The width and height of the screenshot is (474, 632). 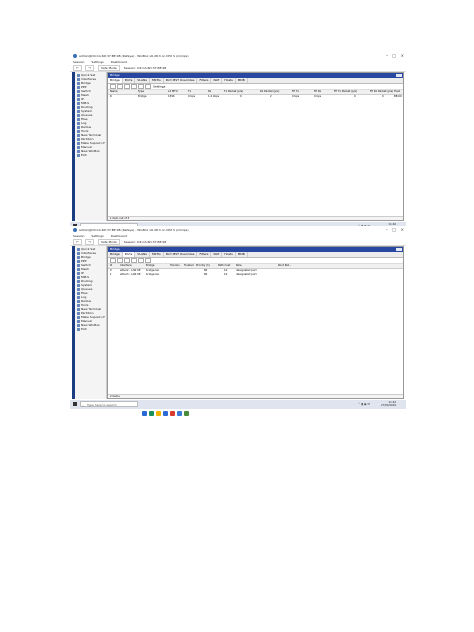 I want to click on col-bridge: Bridge, so click(x=150, y=266).